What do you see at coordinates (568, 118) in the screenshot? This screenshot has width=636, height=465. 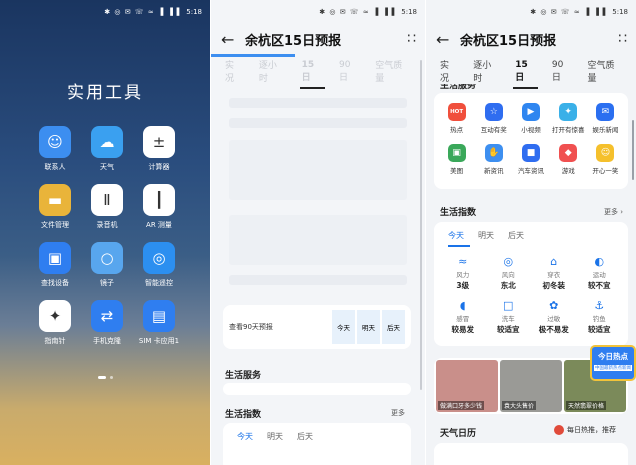 I see `service-surprise: ✦ 打开有惊喜` at bounding box center [568, 118].